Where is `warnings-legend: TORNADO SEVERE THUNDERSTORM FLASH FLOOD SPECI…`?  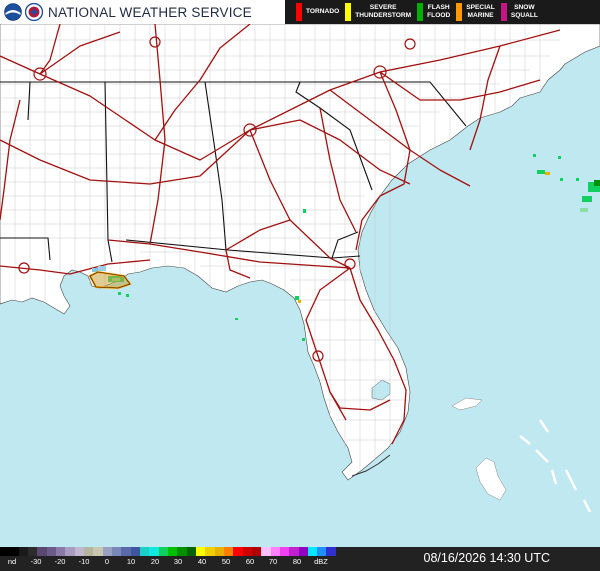
warnings-legend: TORNADO SEVERE THUNDERSTORM FLASH FLOOD SPECI… is located at coordinates (445, 12).